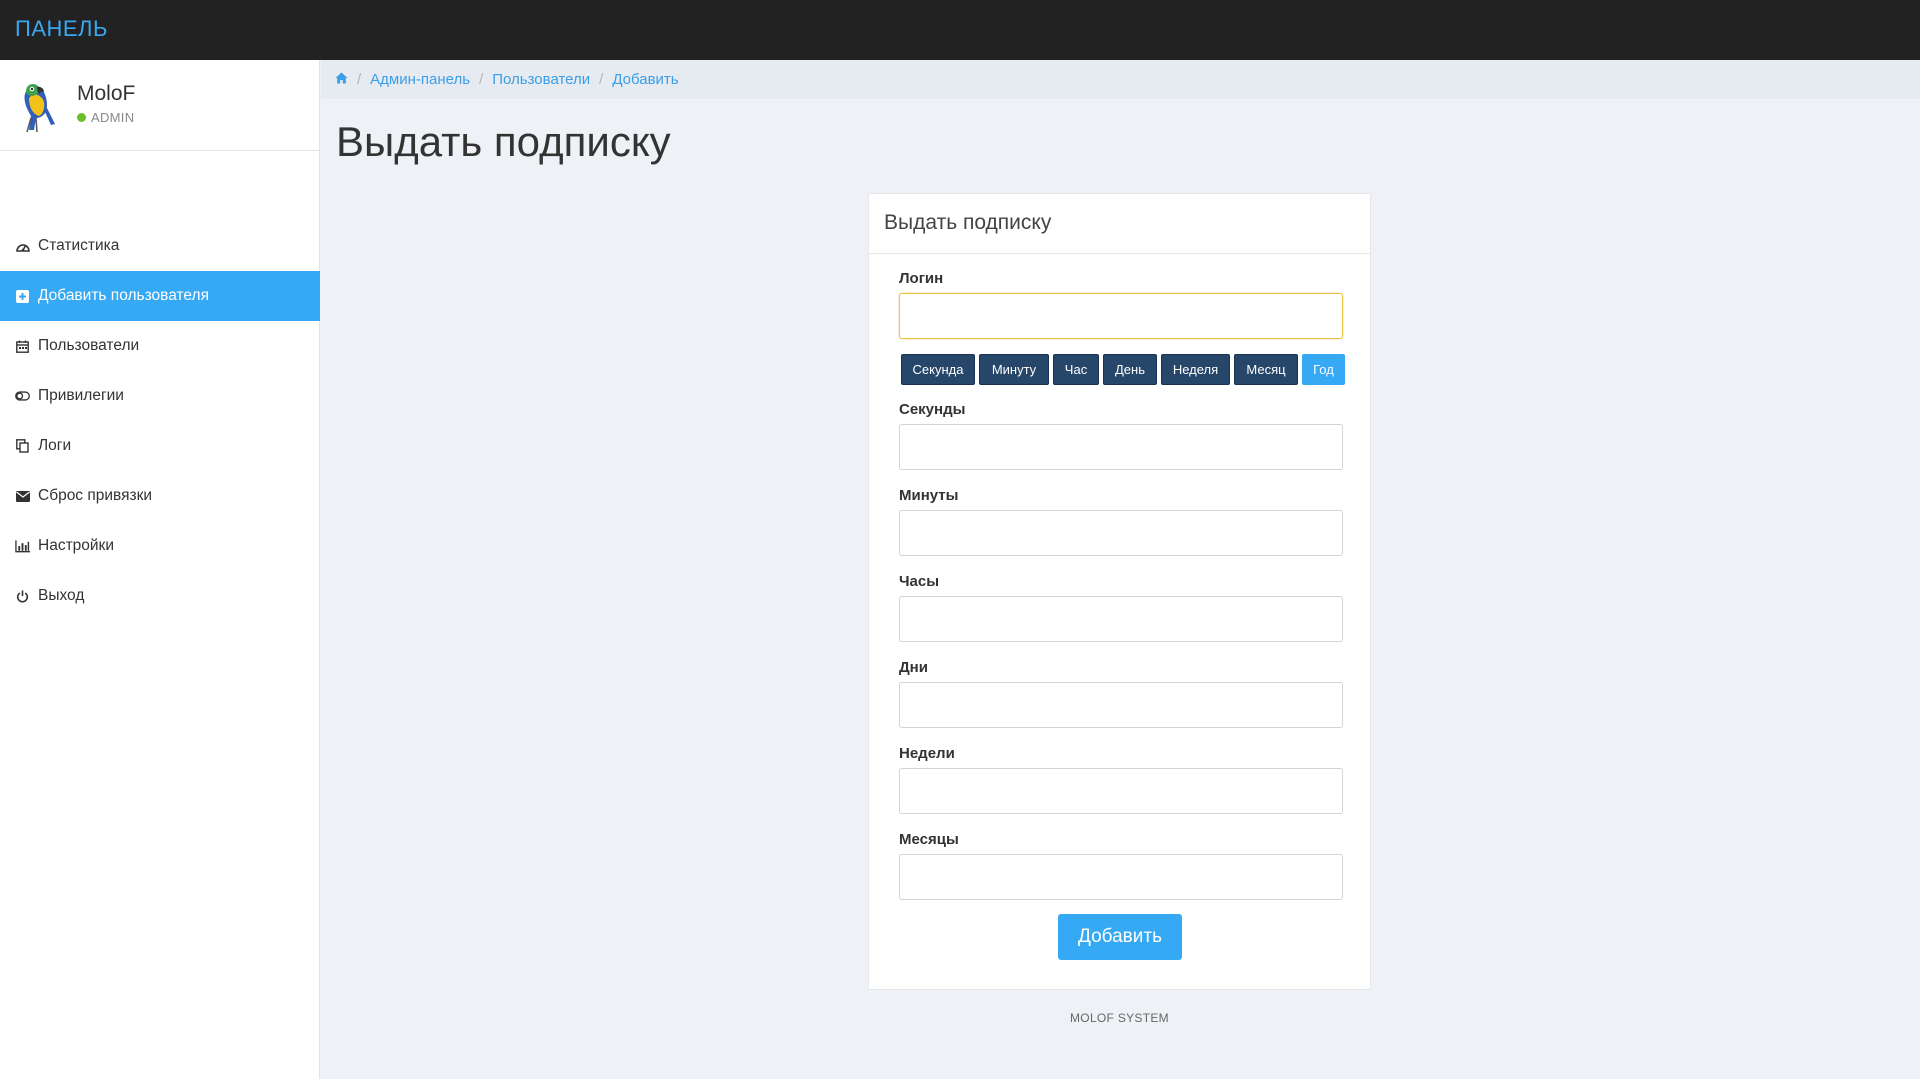 The image size is (1920, 1079). I want to click on breadcrumb-admin-panel: Админ-панель, so click(420, 79).